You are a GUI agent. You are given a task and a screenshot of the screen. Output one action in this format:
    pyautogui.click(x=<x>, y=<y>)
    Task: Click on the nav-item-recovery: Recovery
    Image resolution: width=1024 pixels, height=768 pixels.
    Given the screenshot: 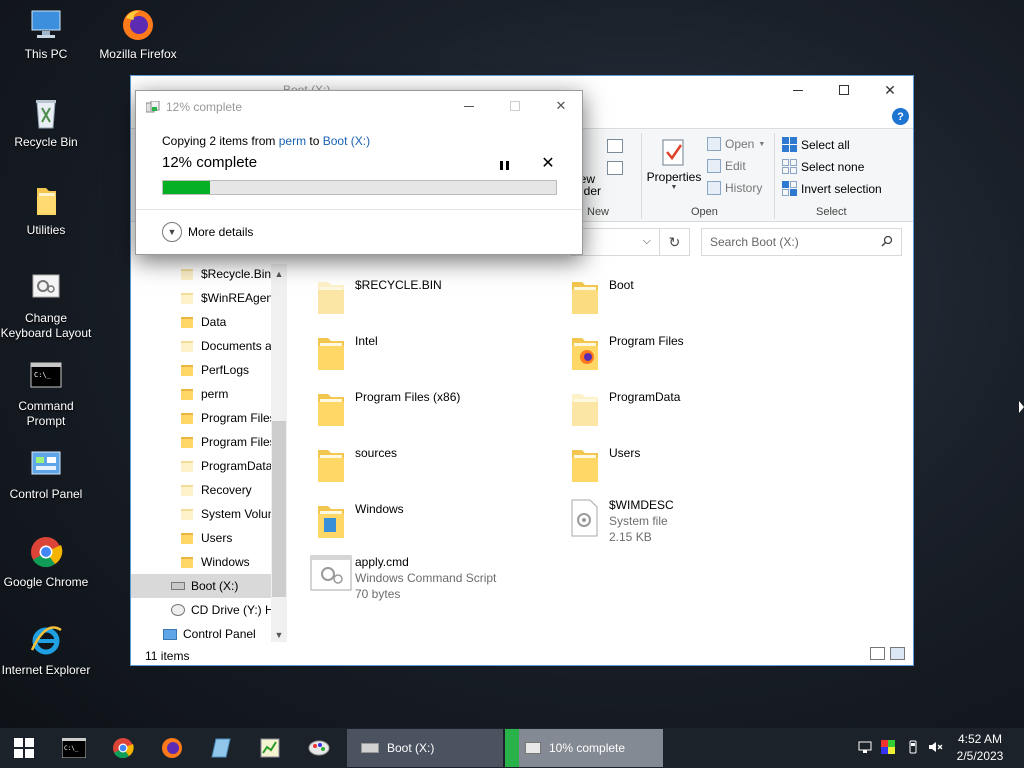 What is the action you would take?
    pyautogui.click(x=201, y=490)
    